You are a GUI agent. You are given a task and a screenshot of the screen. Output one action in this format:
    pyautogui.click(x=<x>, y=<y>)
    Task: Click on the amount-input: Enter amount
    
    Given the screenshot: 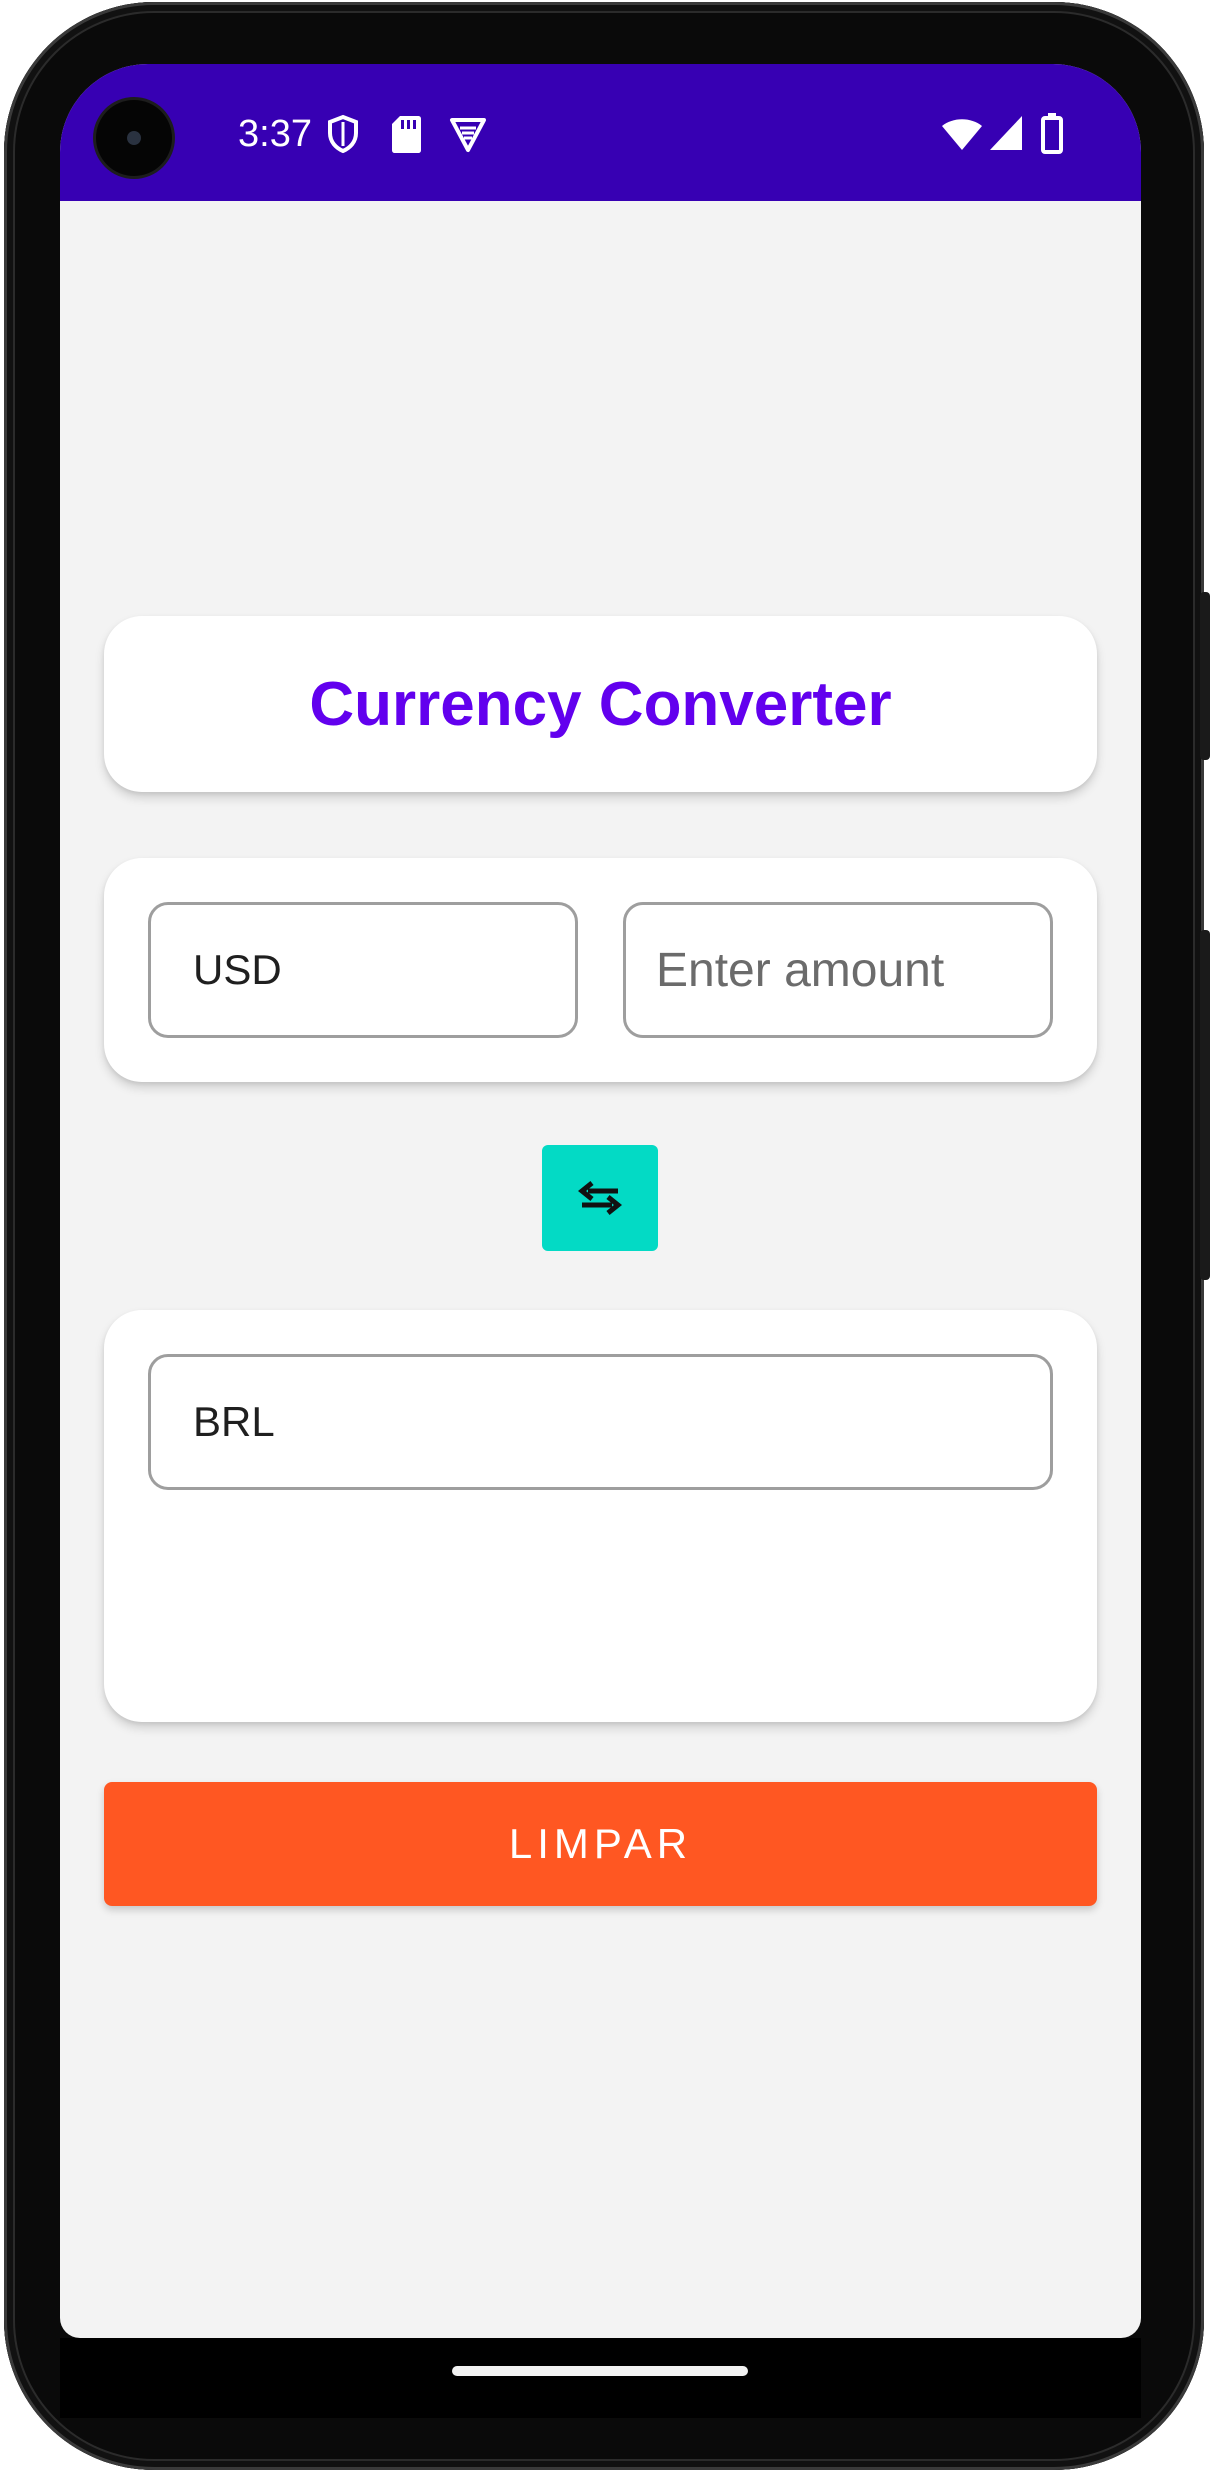 What is the action you would take?
    pyautogui.click(x=838, y=970)
    